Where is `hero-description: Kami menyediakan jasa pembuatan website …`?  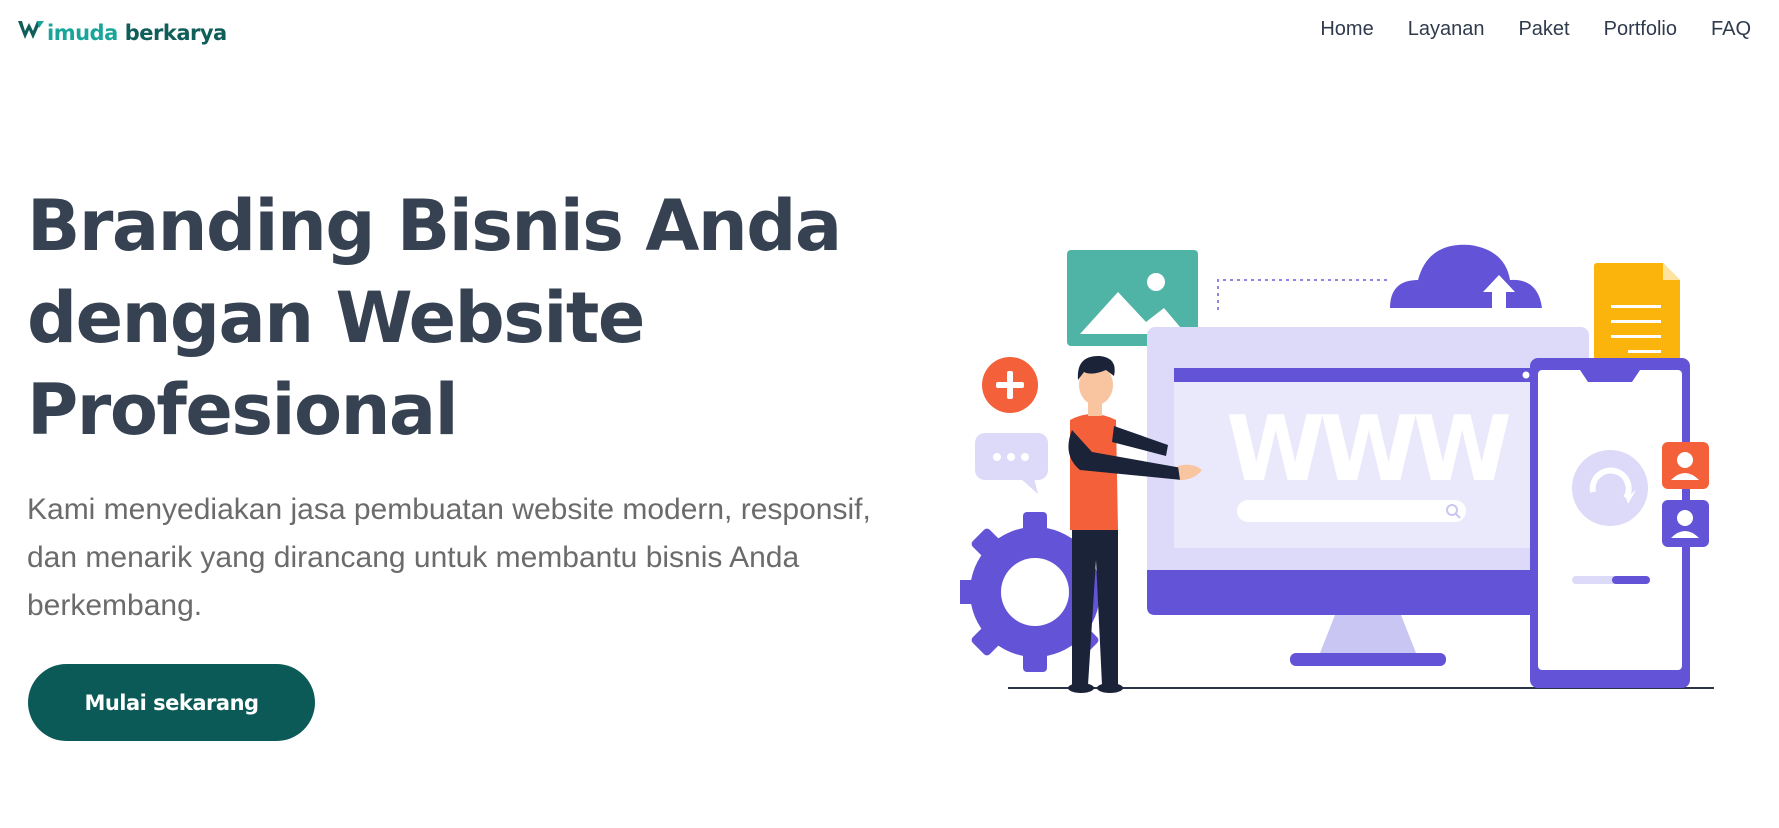
hero-description: Kami menyediakan jasa pembuatan website … is located at coordinates (449, 557).